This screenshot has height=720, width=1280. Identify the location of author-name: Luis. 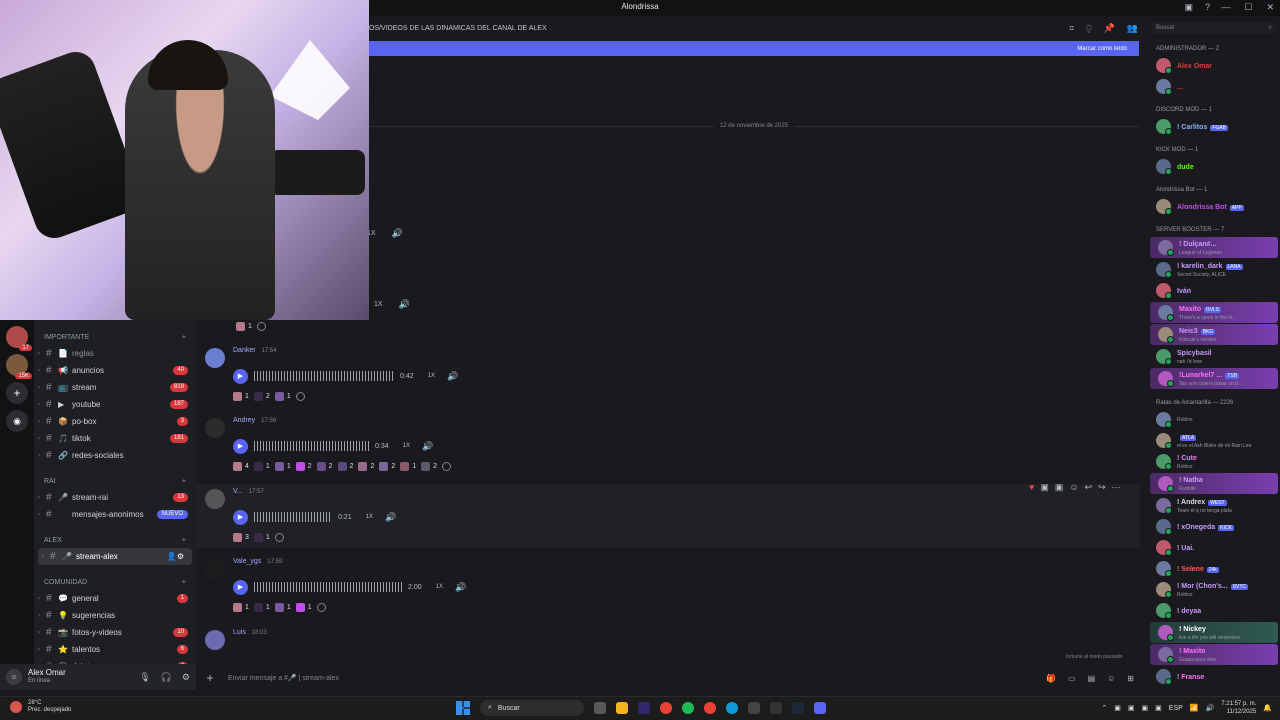
(239, 632).